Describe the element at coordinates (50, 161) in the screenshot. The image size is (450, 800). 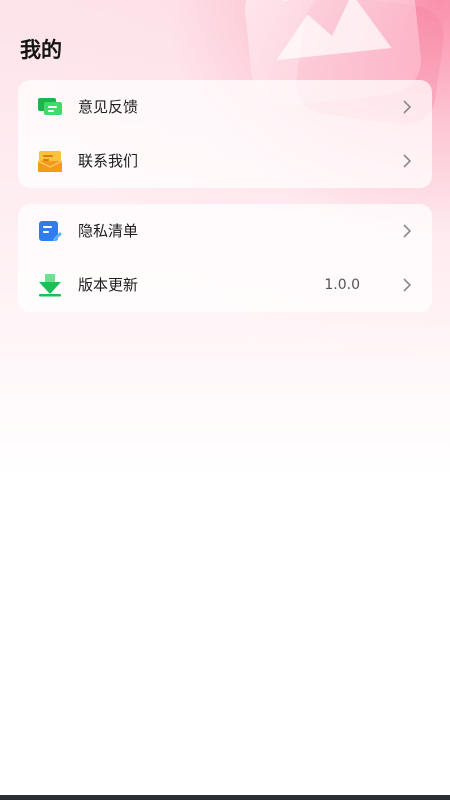
I see `contact-icon` at that location.